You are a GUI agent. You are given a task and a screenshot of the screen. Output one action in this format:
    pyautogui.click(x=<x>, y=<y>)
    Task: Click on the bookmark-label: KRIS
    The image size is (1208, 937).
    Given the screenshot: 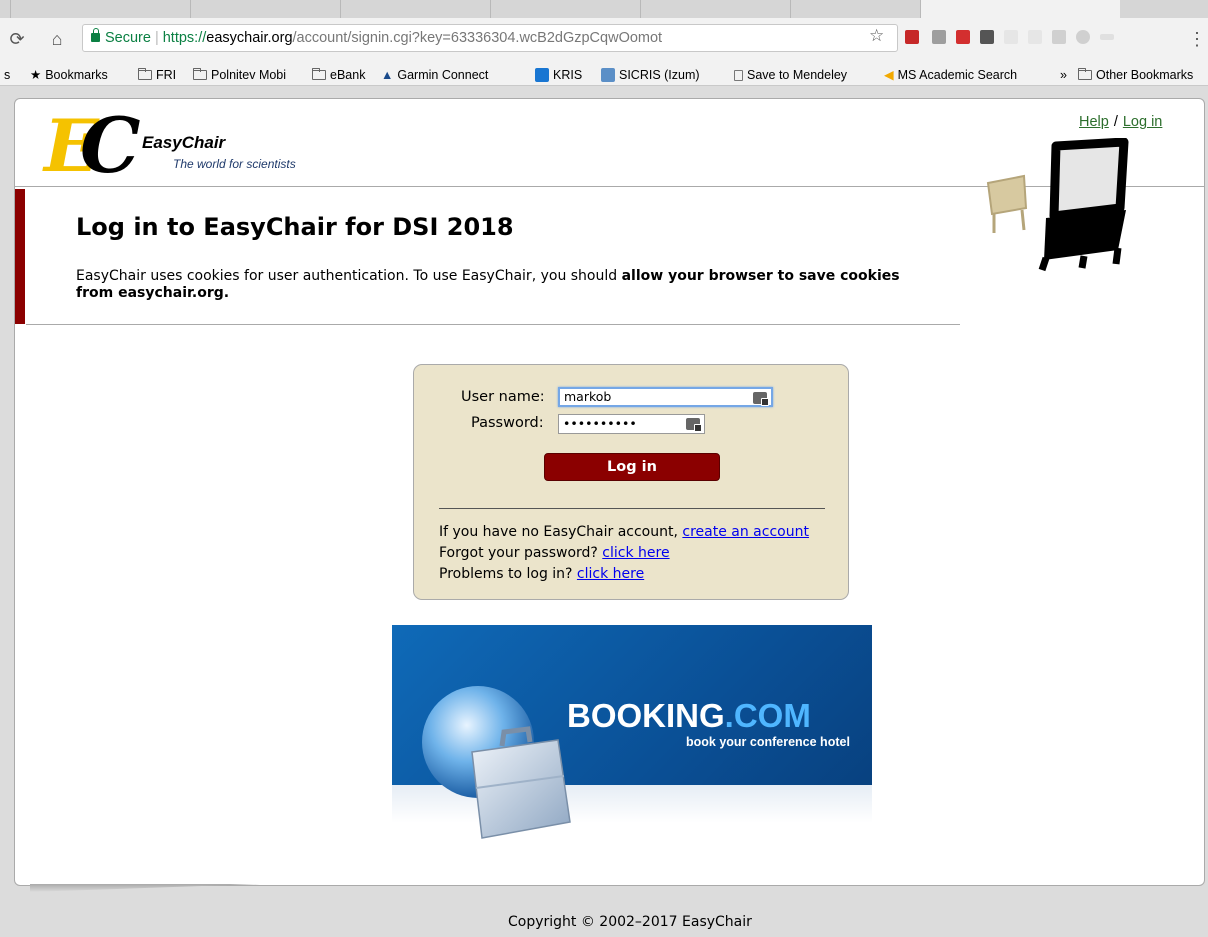 What is the action you would take?
    pyautogui.click(x=568, y=75)
    